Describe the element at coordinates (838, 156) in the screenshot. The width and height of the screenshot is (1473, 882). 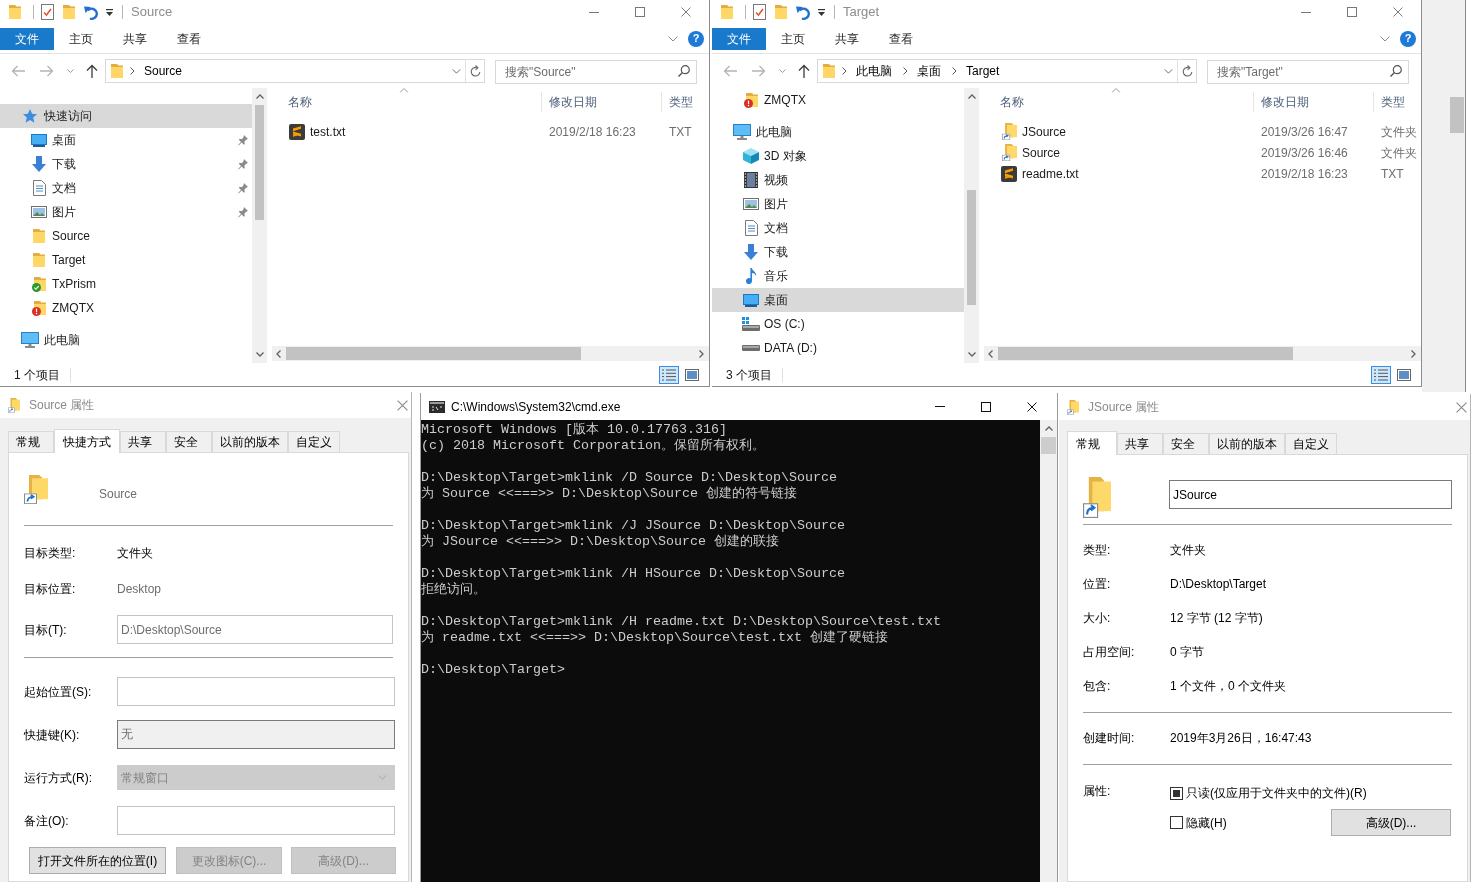
I see `nav-item: 3D 对象` at that location.